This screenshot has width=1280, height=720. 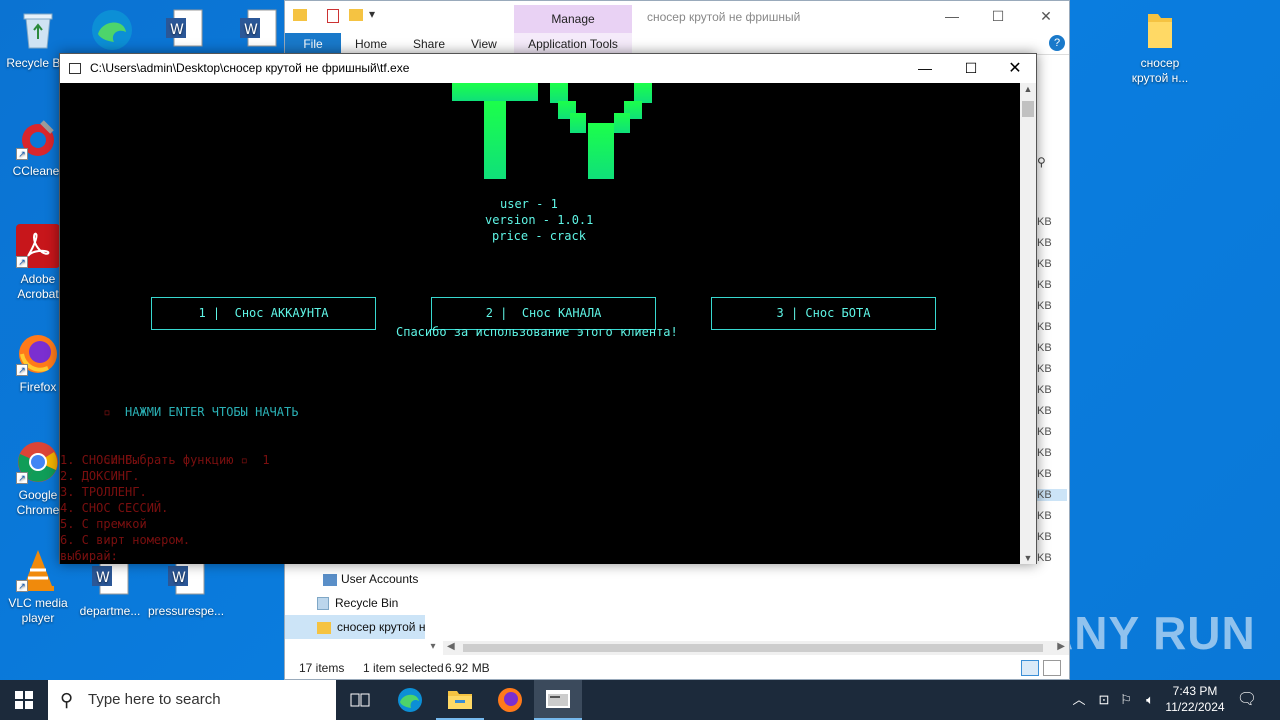 I want to click on taskbar-edge, so click(x=410, y=700).